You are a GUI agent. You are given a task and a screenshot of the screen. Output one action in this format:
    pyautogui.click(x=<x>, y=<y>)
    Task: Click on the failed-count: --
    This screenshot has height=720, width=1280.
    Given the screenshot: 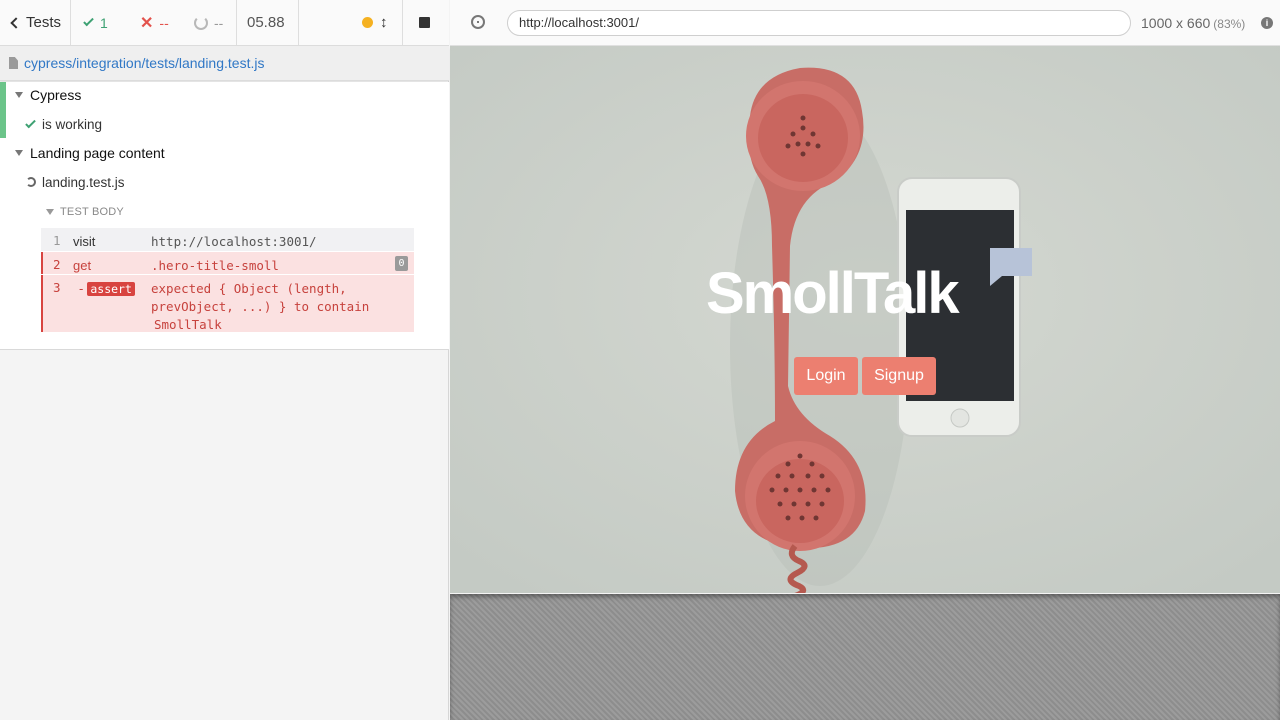 What is the action you would take?
    pyautogui.click(x=164, y=22)
    